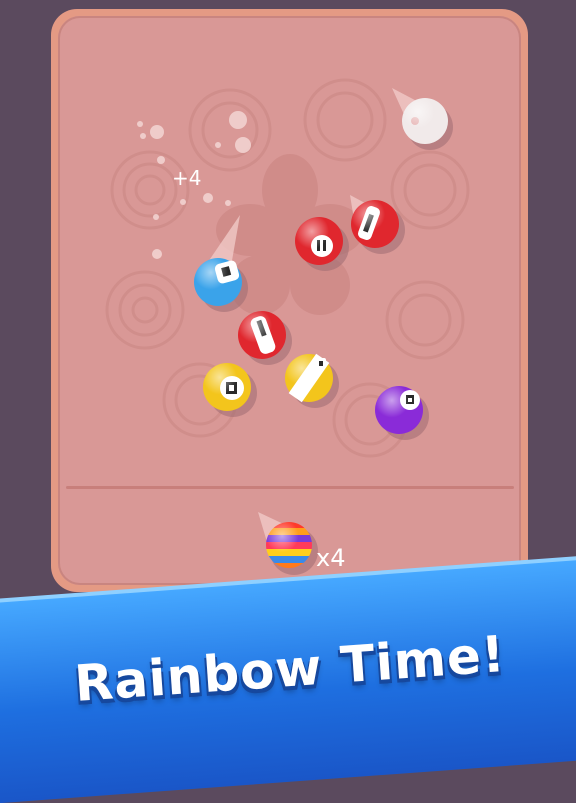 The height and width of the screenshot is (803, 576). What do you see at coordinates (187, 178) in the screenshot?
I see `score-popup: +4` at bounding box center [187, 178].